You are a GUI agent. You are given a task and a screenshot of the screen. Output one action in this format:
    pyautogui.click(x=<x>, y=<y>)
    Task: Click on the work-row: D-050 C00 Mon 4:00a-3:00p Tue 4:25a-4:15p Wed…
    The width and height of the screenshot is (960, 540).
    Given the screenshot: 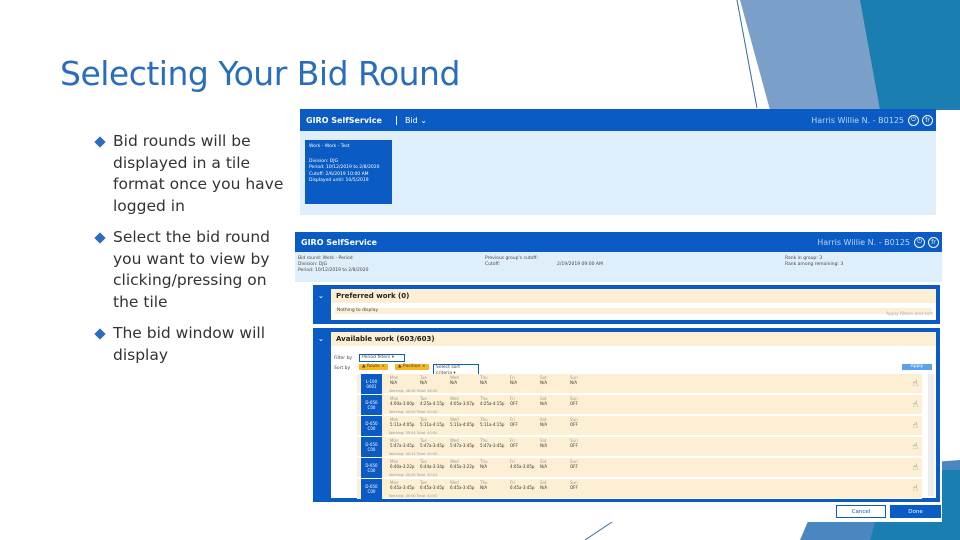 What is the action you would take?
    pyautogui.click(x=639, y=405)
    